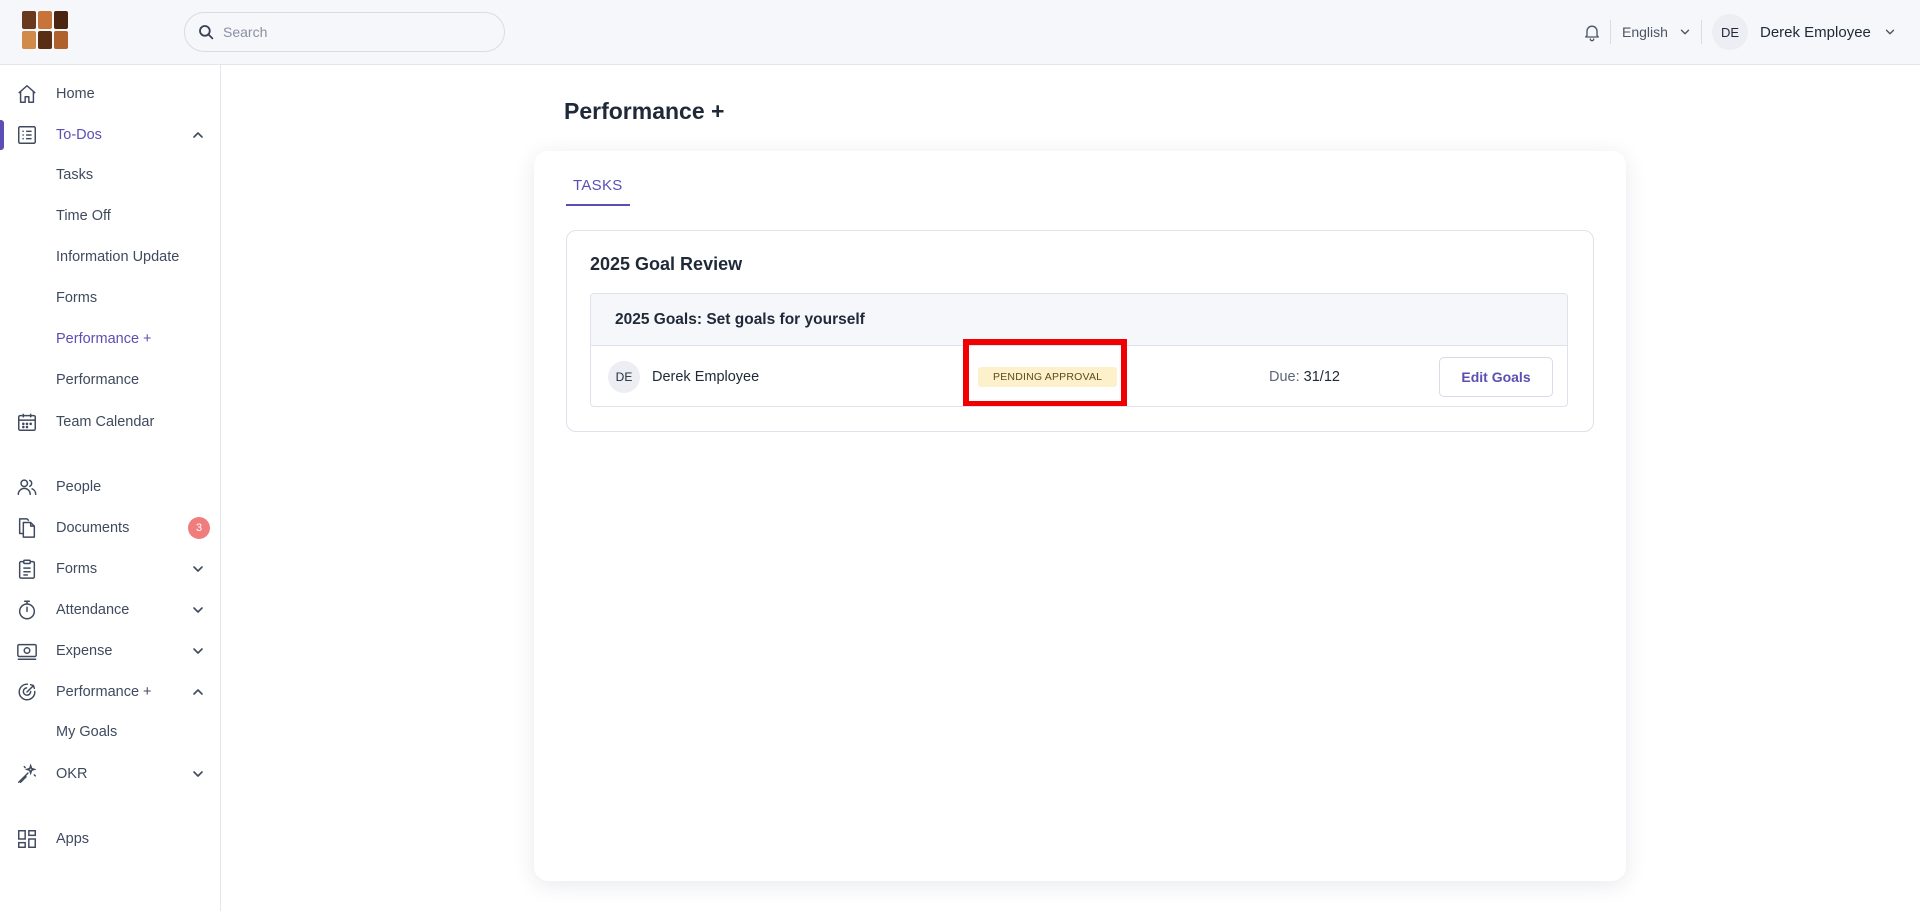 The height and width of the screenshot is (911, 1920). Describe the element at coordinates (110, 93) in the screenshot. I see `sidebar-item-home: Home` at that location.